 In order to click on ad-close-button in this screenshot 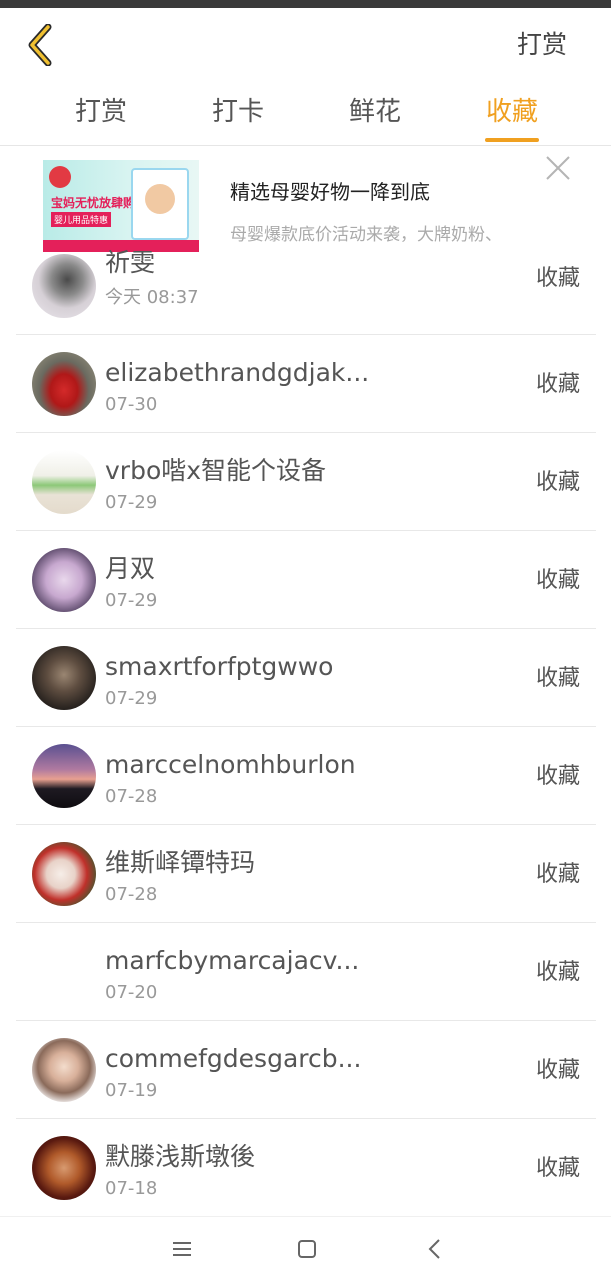, I will do `click(558, 168)`.